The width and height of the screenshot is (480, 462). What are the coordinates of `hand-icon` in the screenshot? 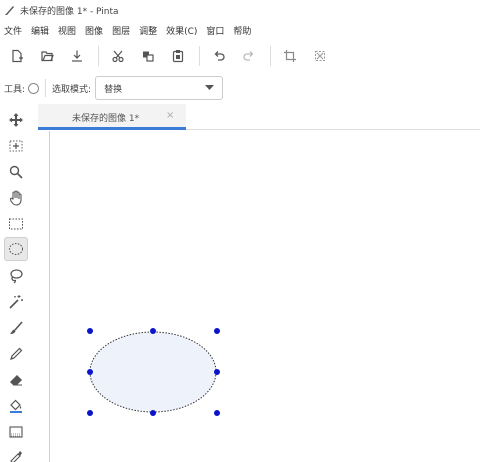 It's located at (15, 198).